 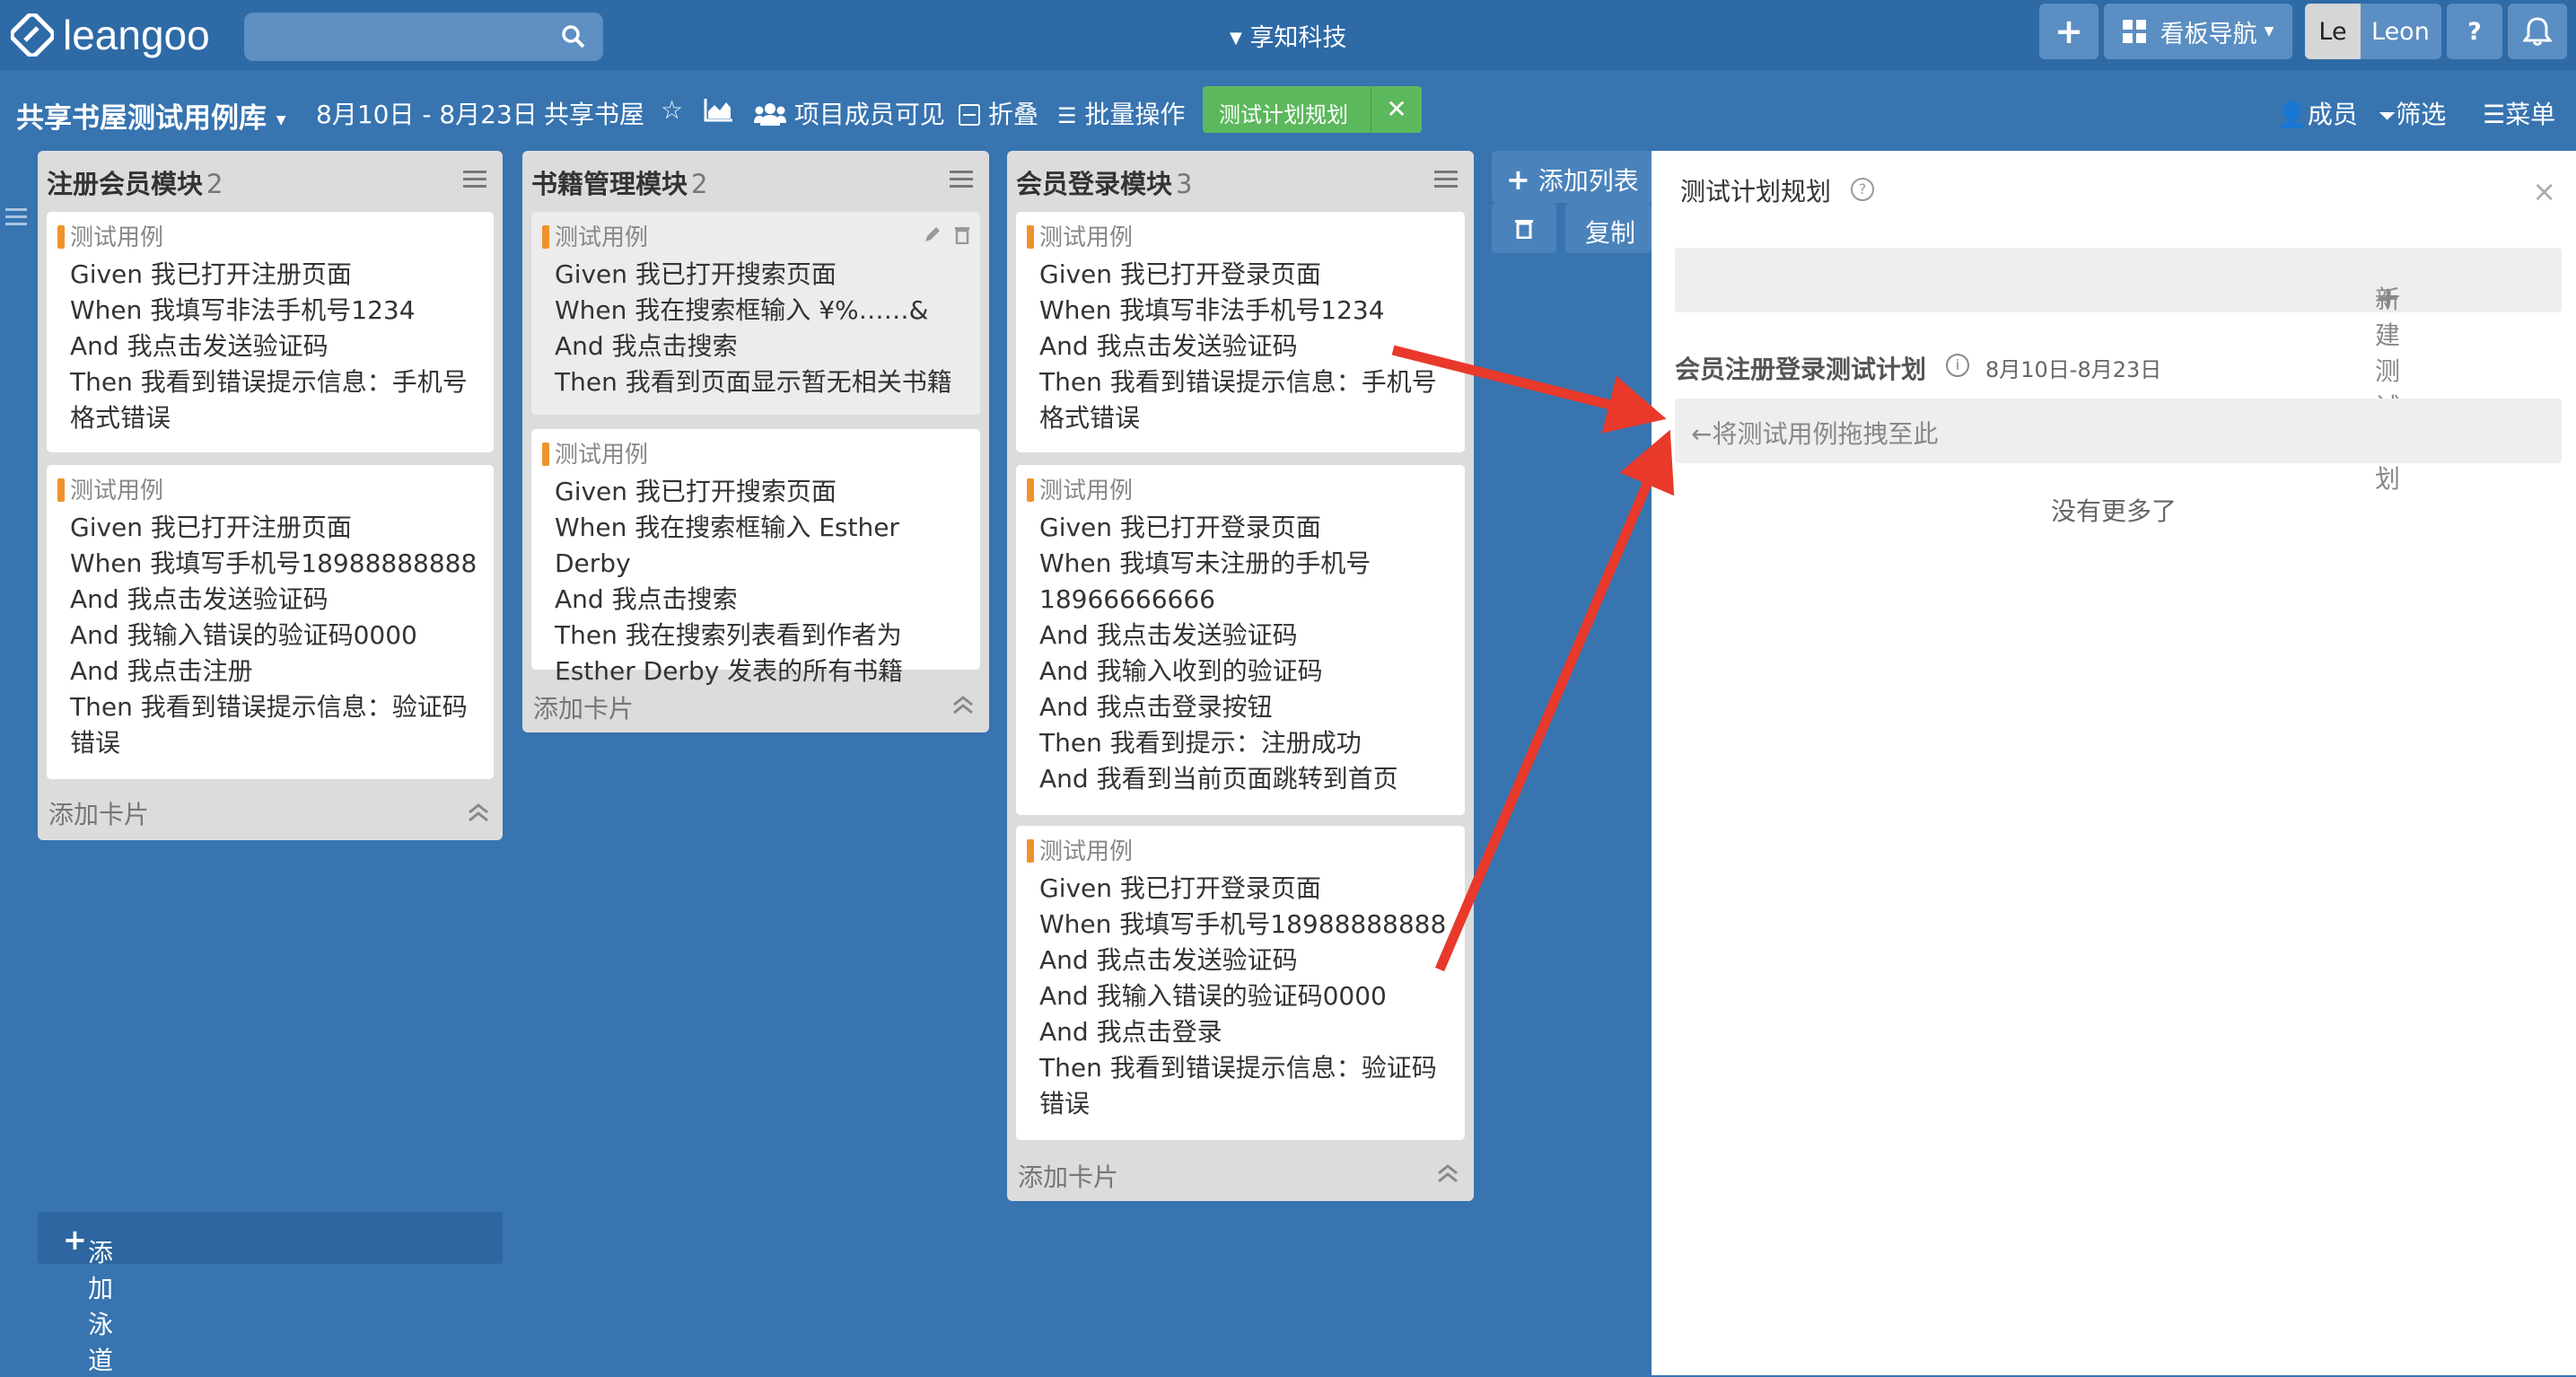 I want to click on list-card-count: 2, so click(x=699, y=184).